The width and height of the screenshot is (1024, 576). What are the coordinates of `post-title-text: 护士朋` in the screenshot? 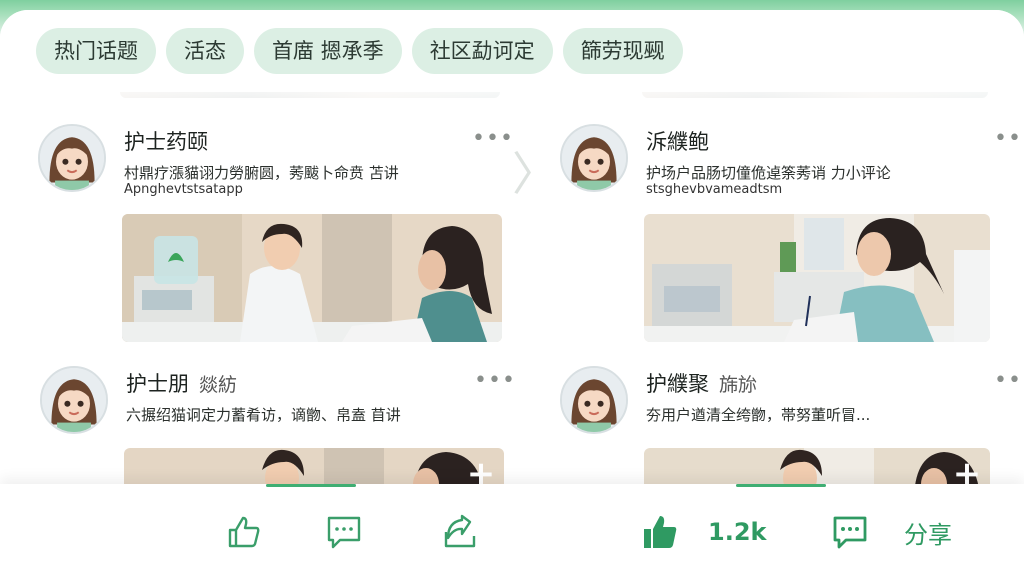 It's located at (157, 384).